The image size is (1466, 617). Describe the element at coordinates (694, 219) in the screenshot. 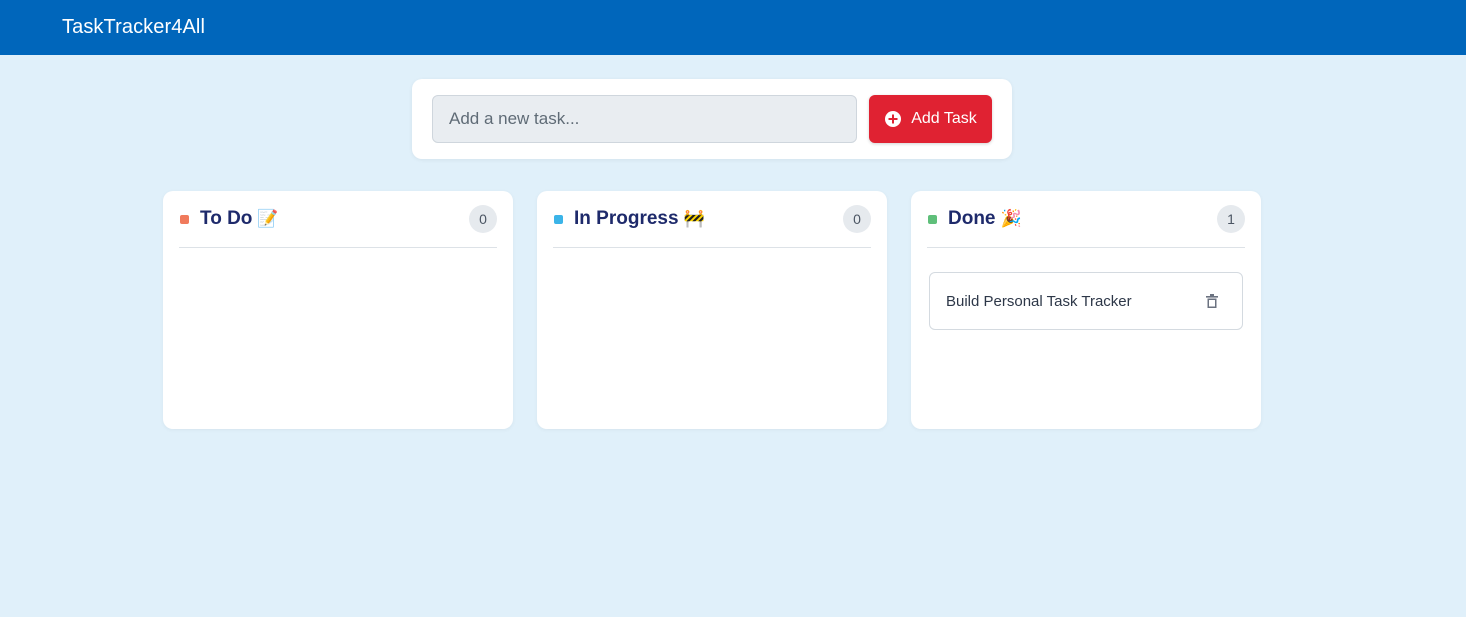

I see `construction-emoji-icon: 🚧` at that location.